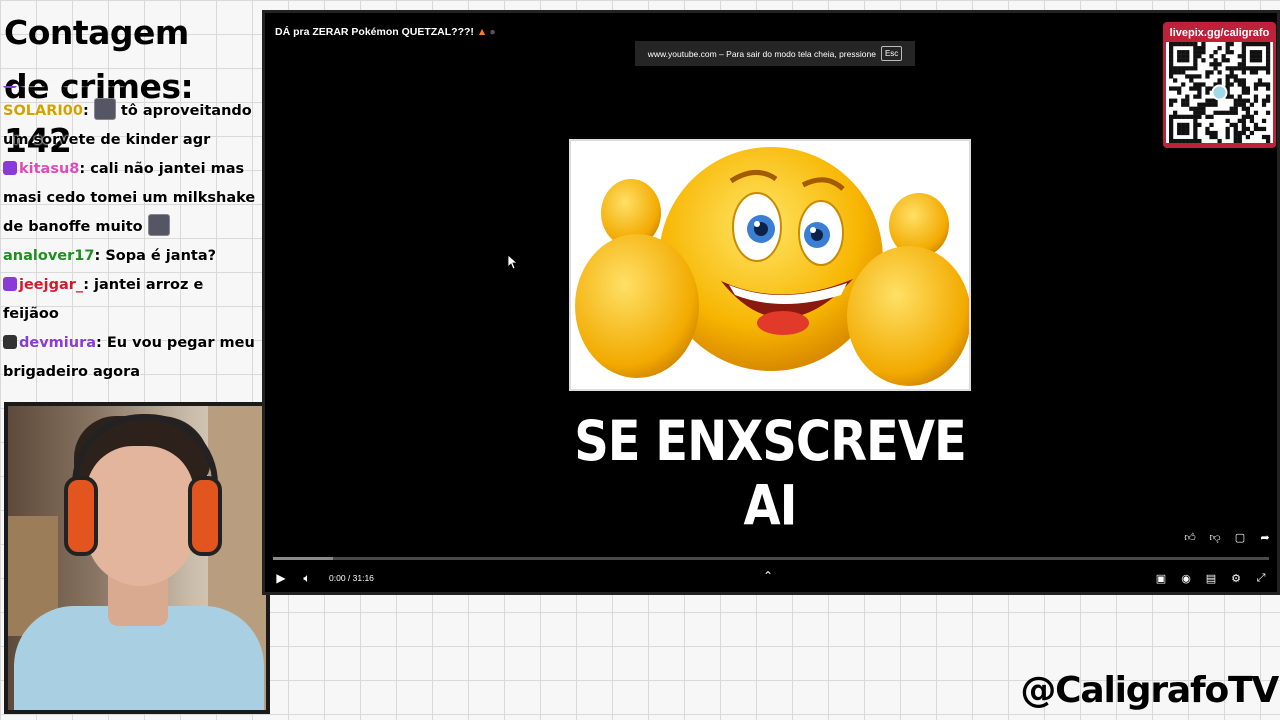  What do you see at coordinates (281, 578) in the screenshot?
I see `play-icon: ▶` at bounding box center [281, 578].